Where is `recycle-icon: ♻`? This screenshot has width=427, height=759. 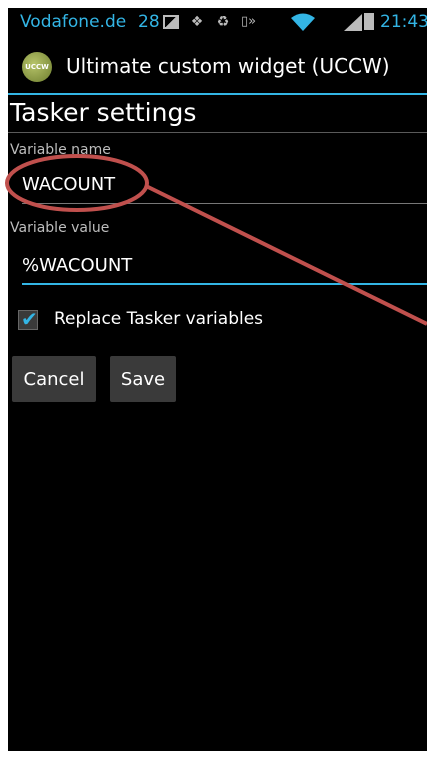 recycle-icon: ♻ is located at coordinates (223, 22).